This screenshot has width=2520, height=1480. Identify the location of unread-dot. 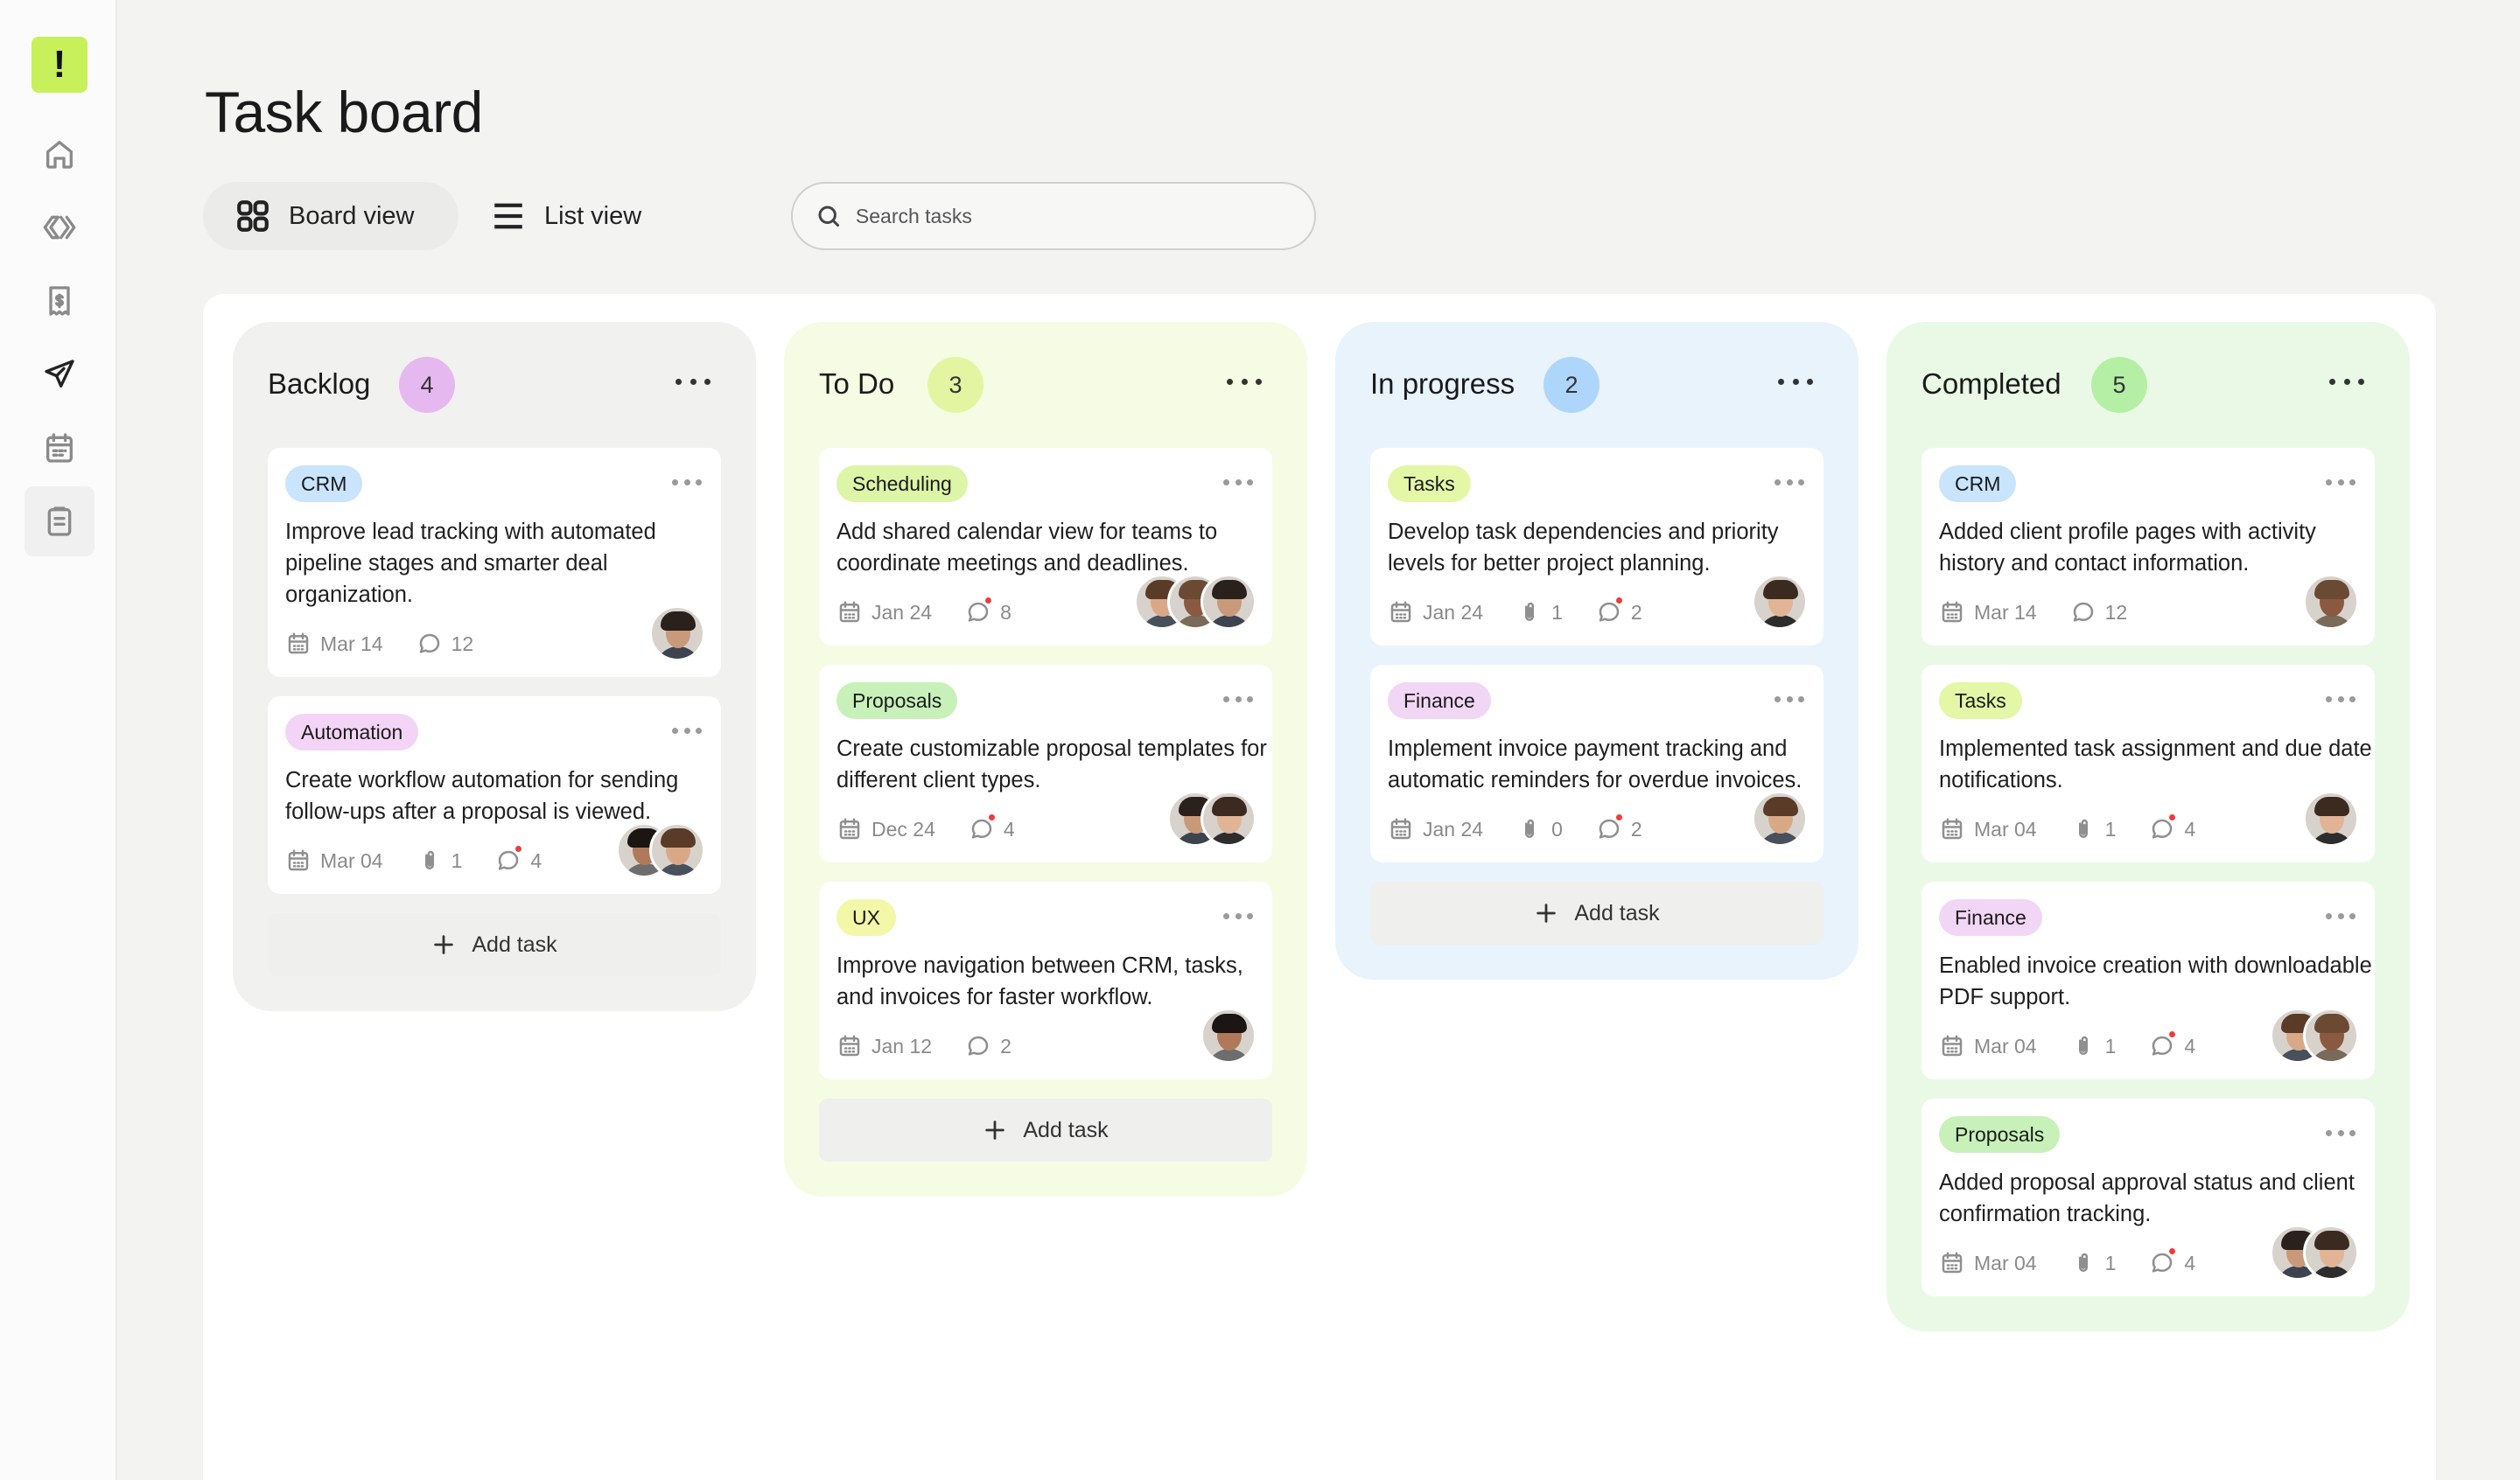
(1619, 601).